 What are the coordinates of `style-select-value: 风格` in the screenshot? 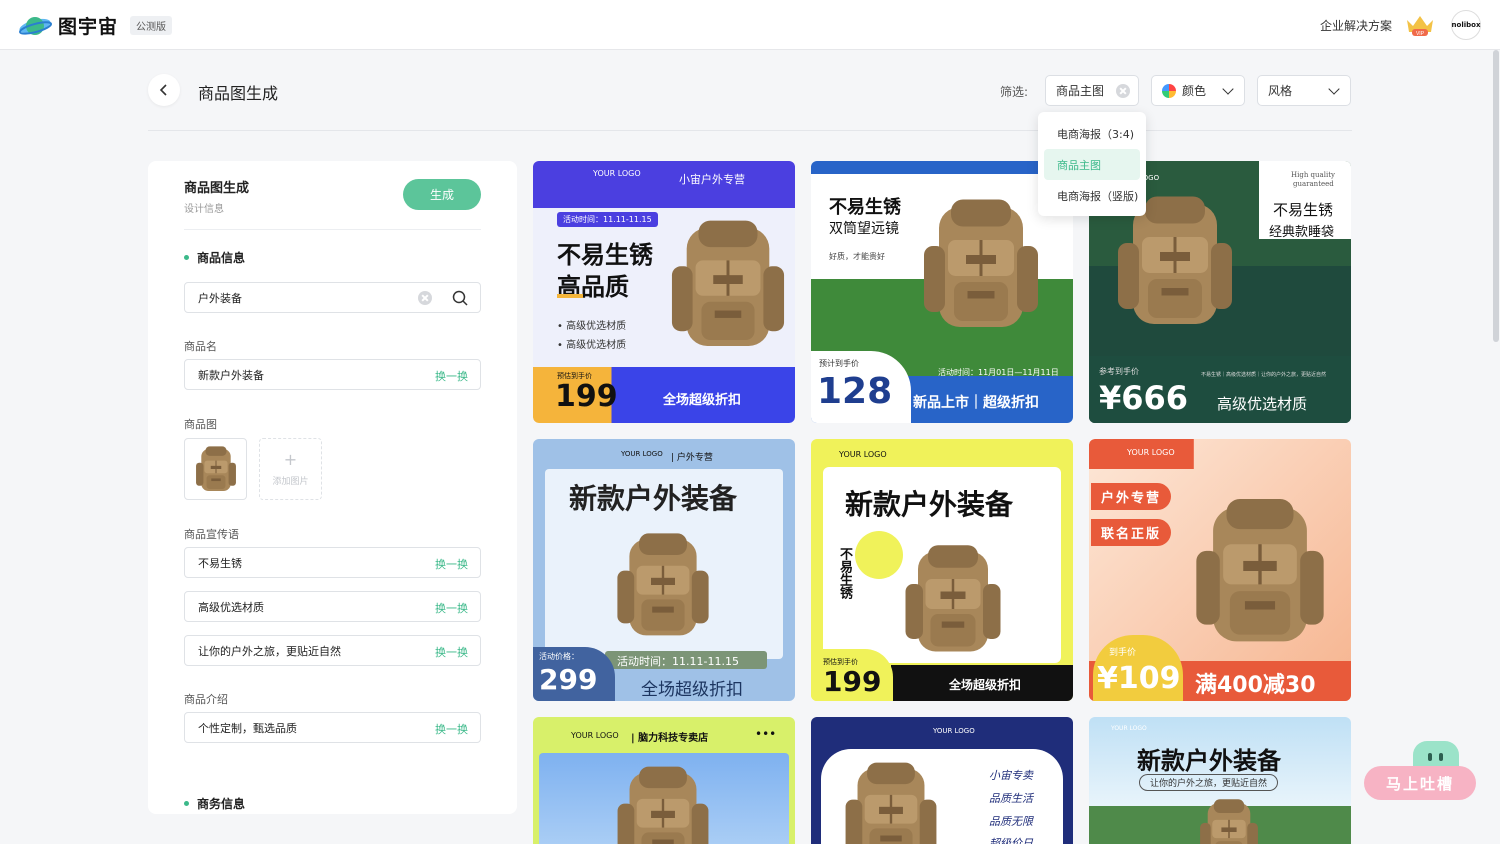 It's located at (1280, 91).